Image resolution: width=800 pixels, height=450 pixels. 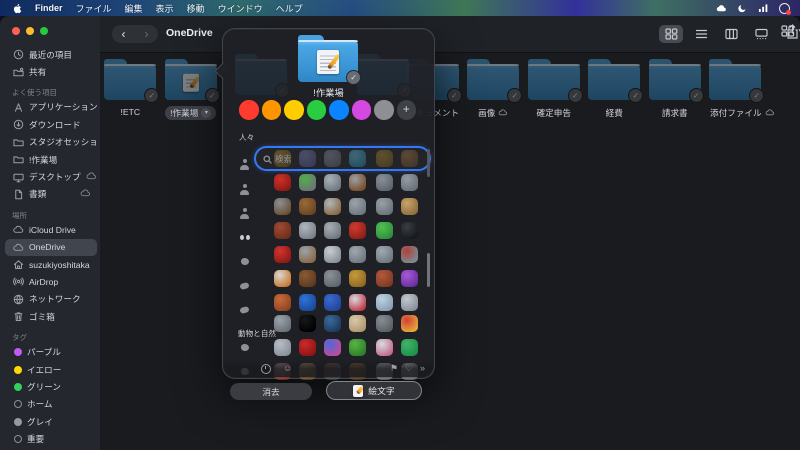 What do you see at coordinates (282, 230) in the screenshot?
I see `bricks-emoji` at bounding box center [282, 230].